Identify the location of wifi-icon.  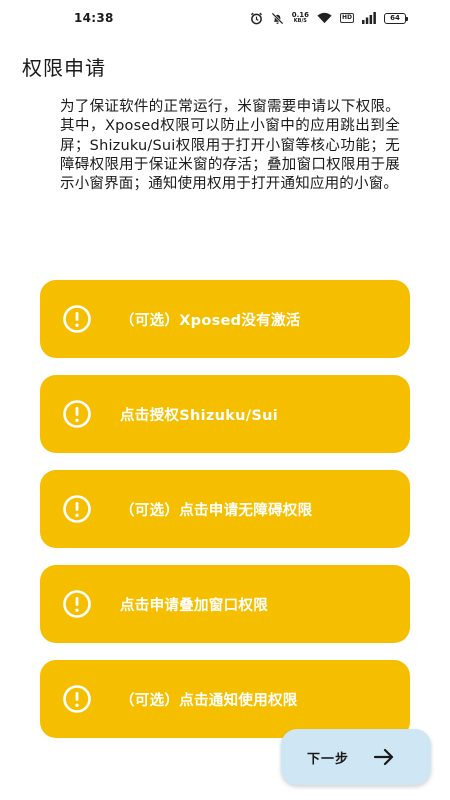
(324, 18).